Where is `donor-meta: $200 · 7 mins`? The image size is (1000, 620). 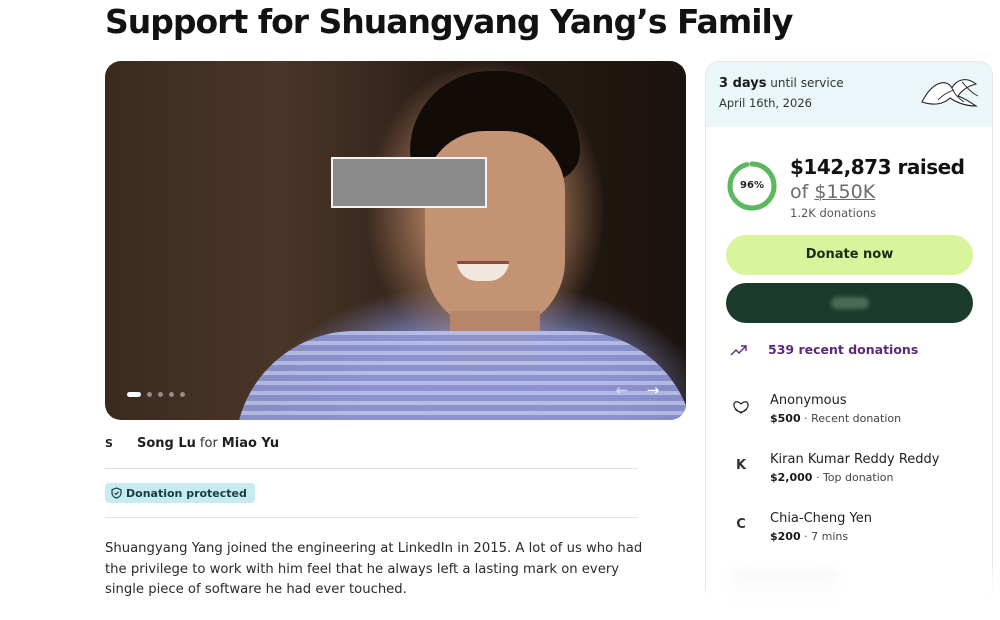
donor-meta: $200 · 7 mins is located at coordinates (821, 536).